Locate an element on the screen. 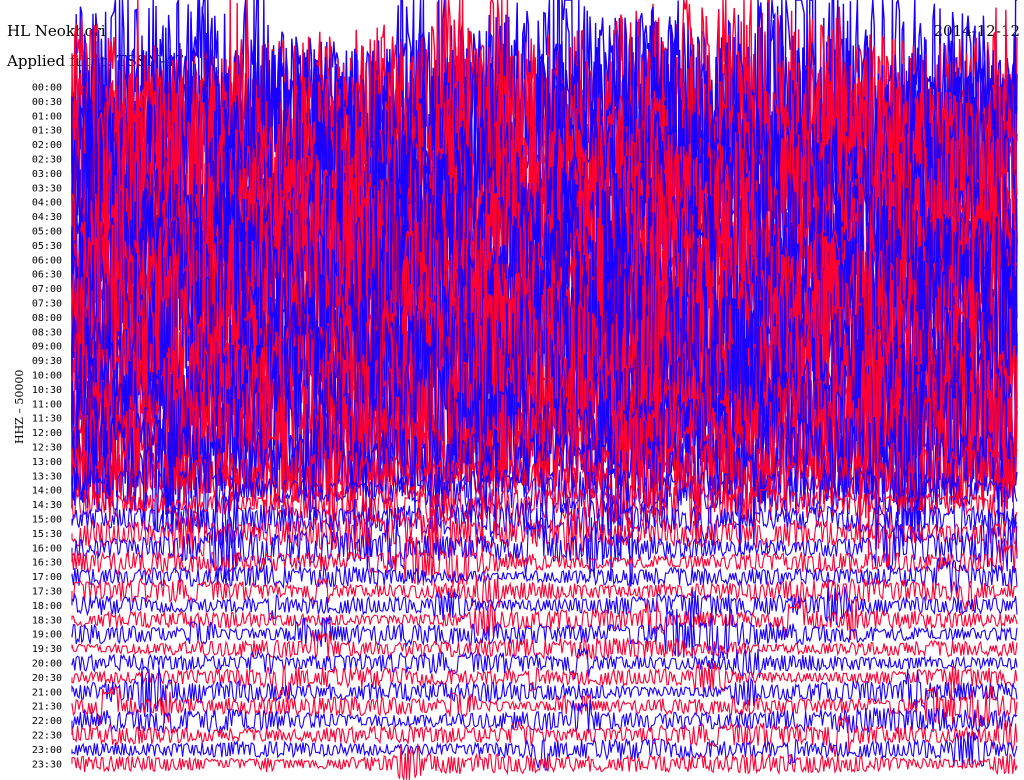 This screenshot has height=780, width=1024. tick-label: 23:30 is located at coordinates (47, 764).